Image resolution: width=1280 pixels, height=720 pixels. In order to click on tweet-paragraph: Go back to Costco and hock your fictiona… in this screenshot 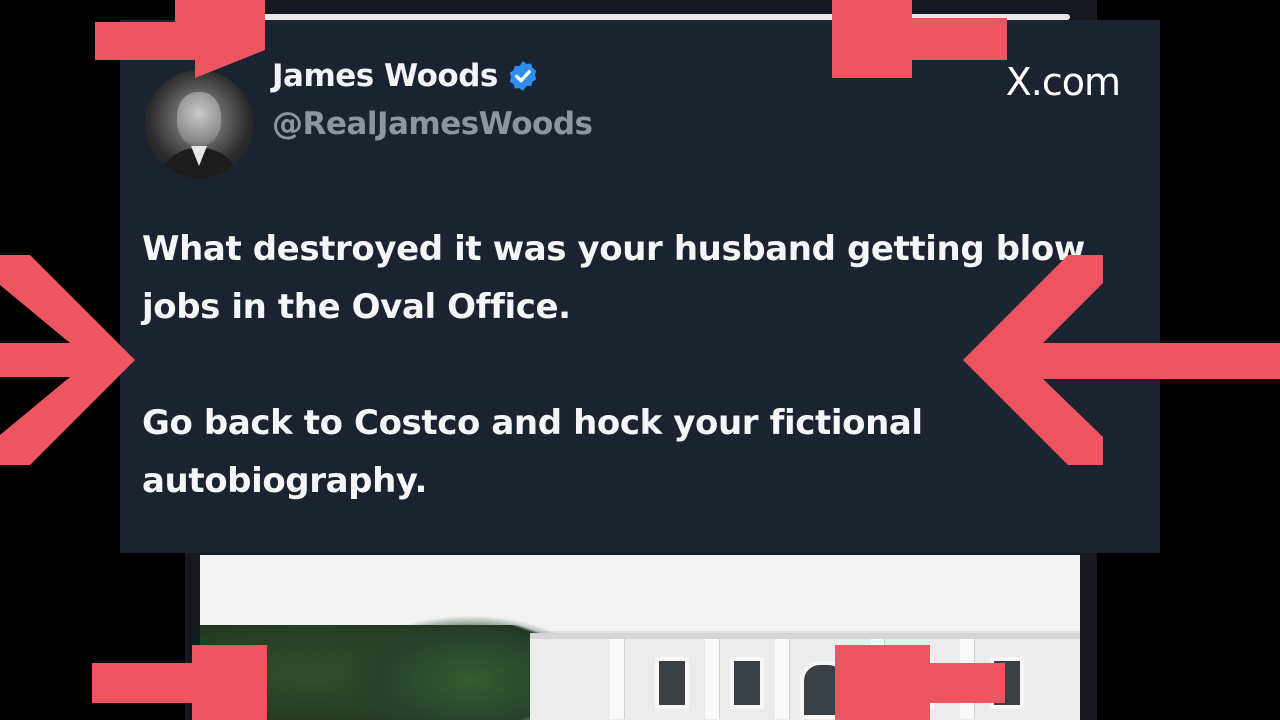, I will do `click(532, 452)`.